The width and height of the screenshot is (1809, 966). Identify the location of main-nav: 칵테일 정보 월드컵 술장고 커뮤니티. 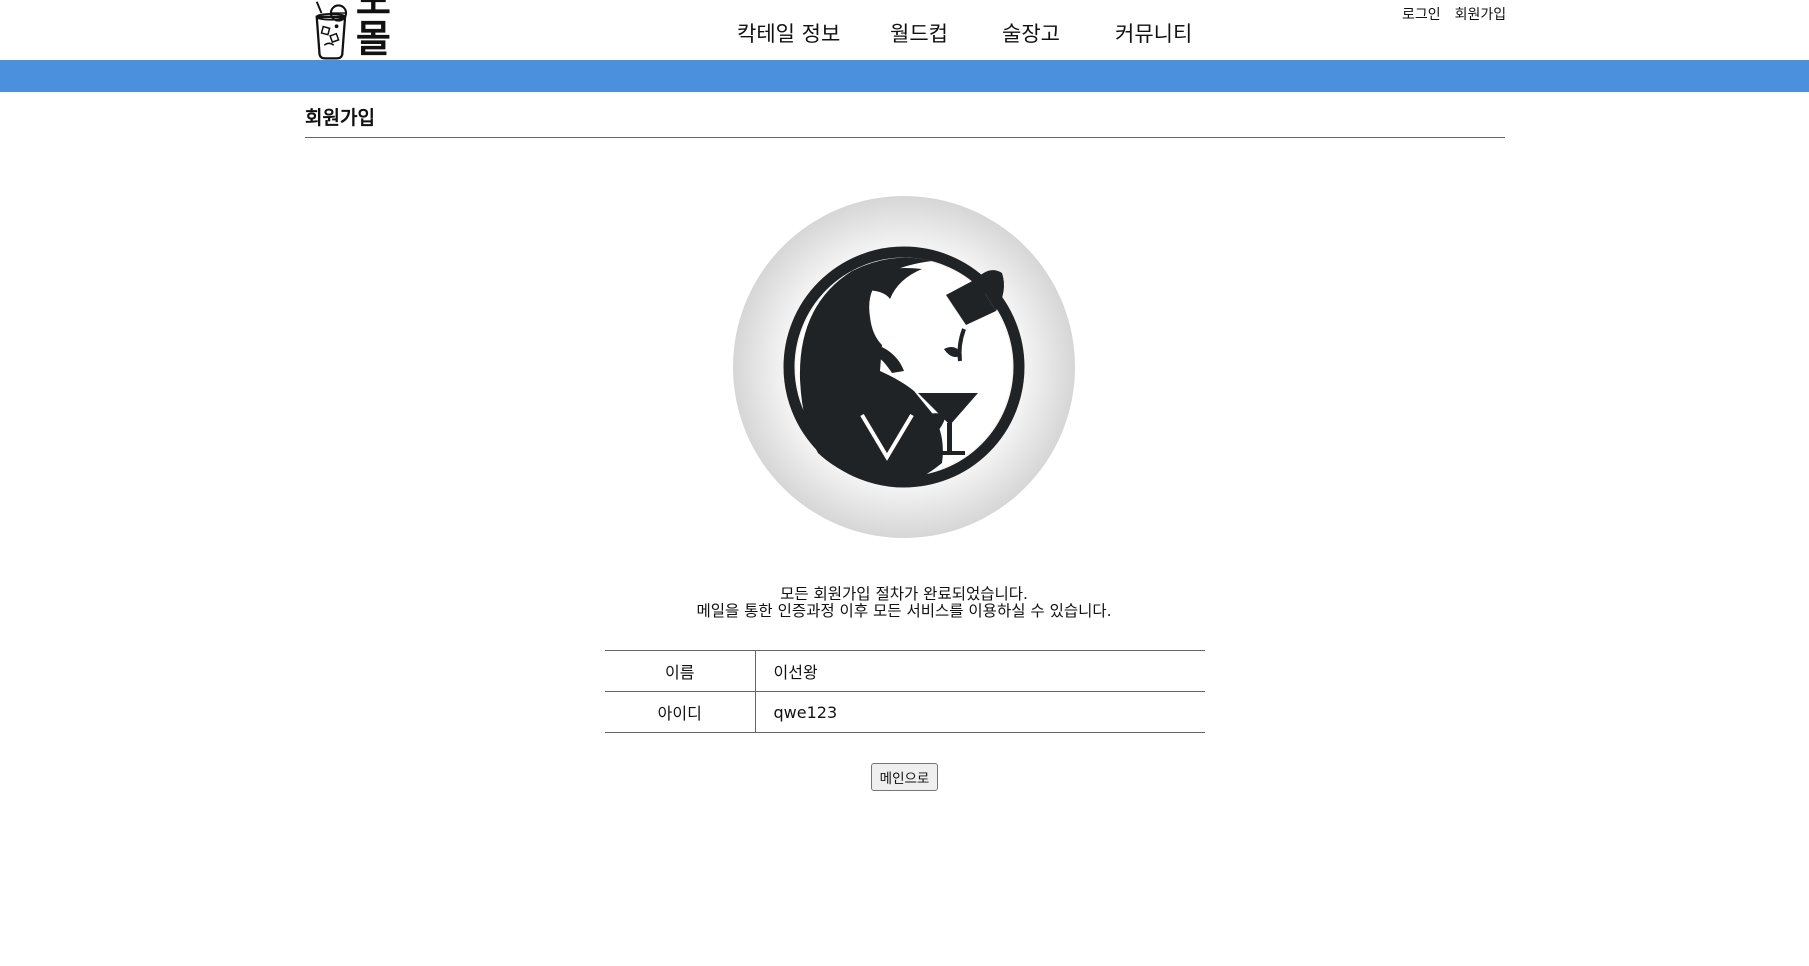
(904, 35).